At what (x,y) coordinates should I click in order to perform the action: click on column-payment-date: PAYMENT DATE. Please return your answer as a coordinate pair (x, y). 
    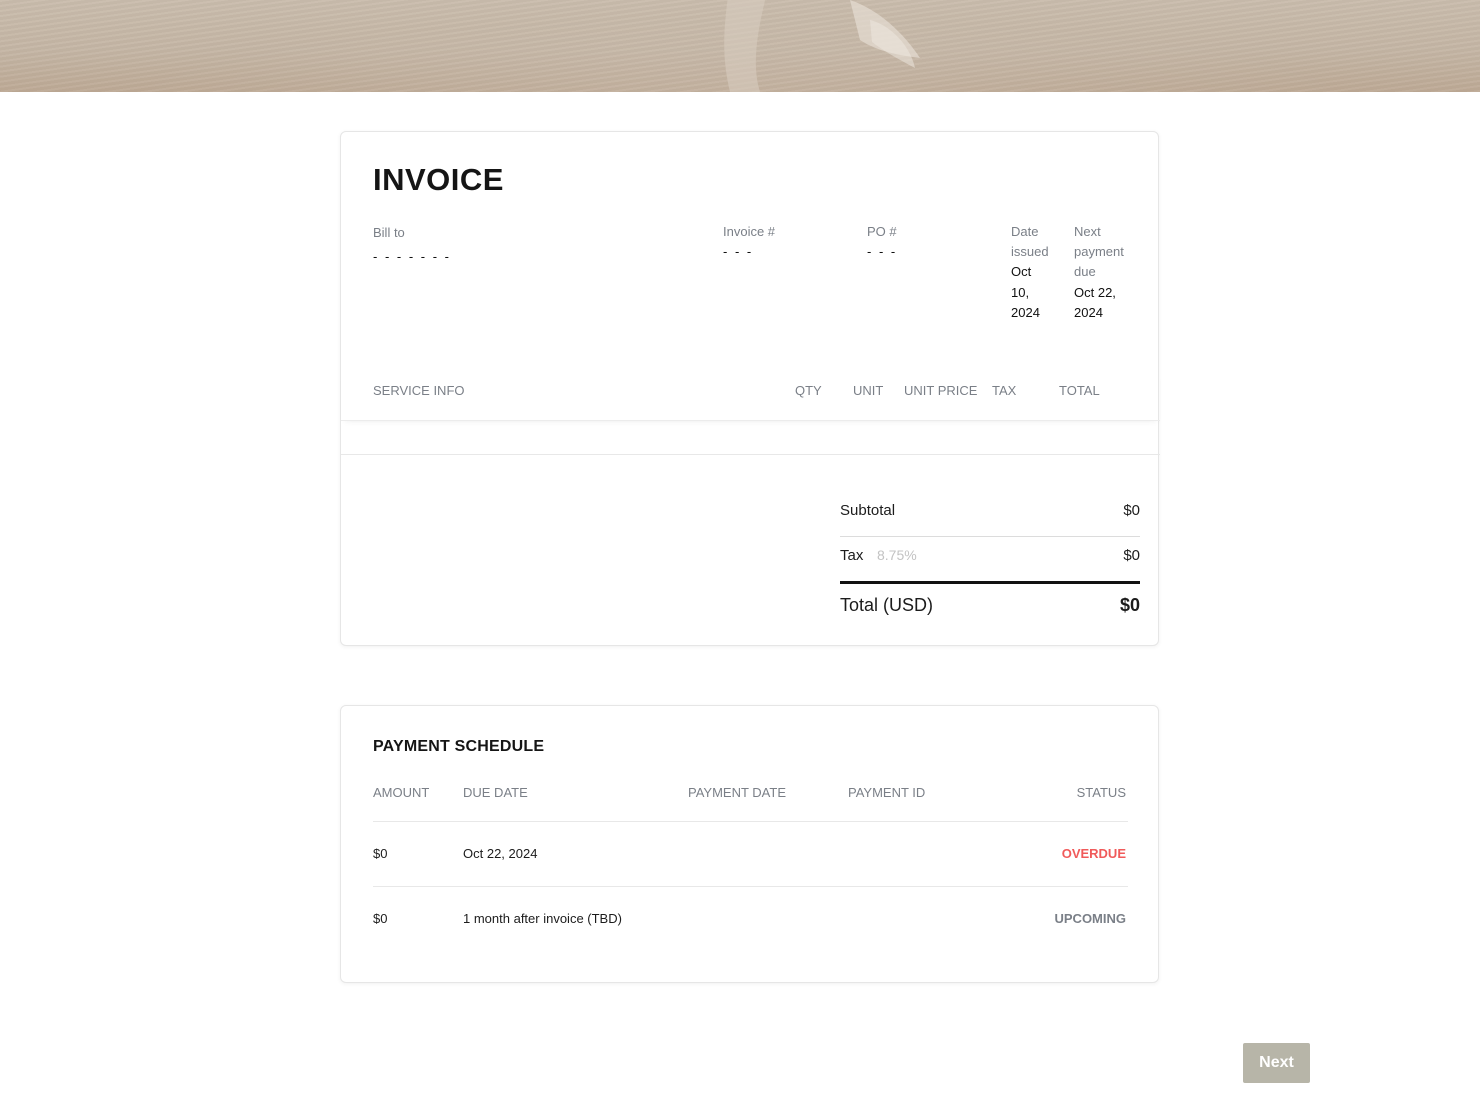
    Looking at the image, I should click on (737, 792).